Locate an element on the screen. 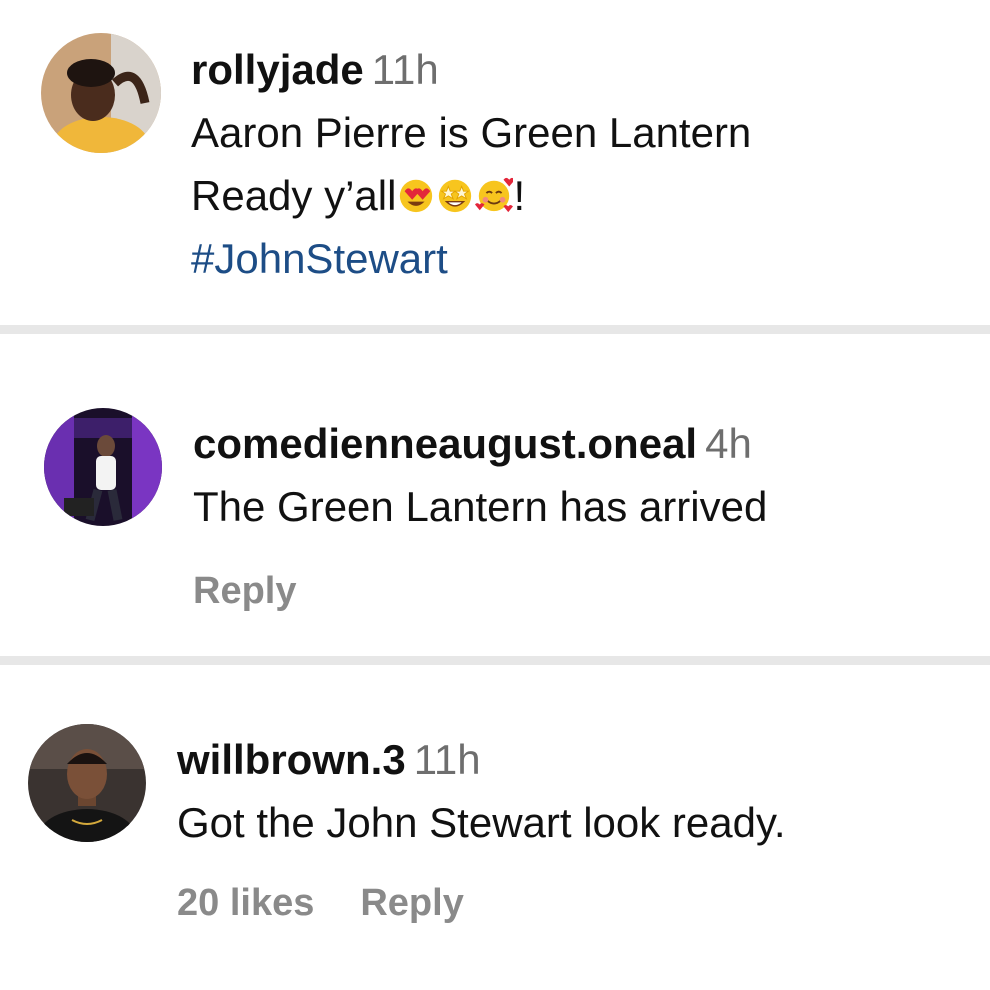  comment-text-fragment: ! is located at coordinates (519, 195).